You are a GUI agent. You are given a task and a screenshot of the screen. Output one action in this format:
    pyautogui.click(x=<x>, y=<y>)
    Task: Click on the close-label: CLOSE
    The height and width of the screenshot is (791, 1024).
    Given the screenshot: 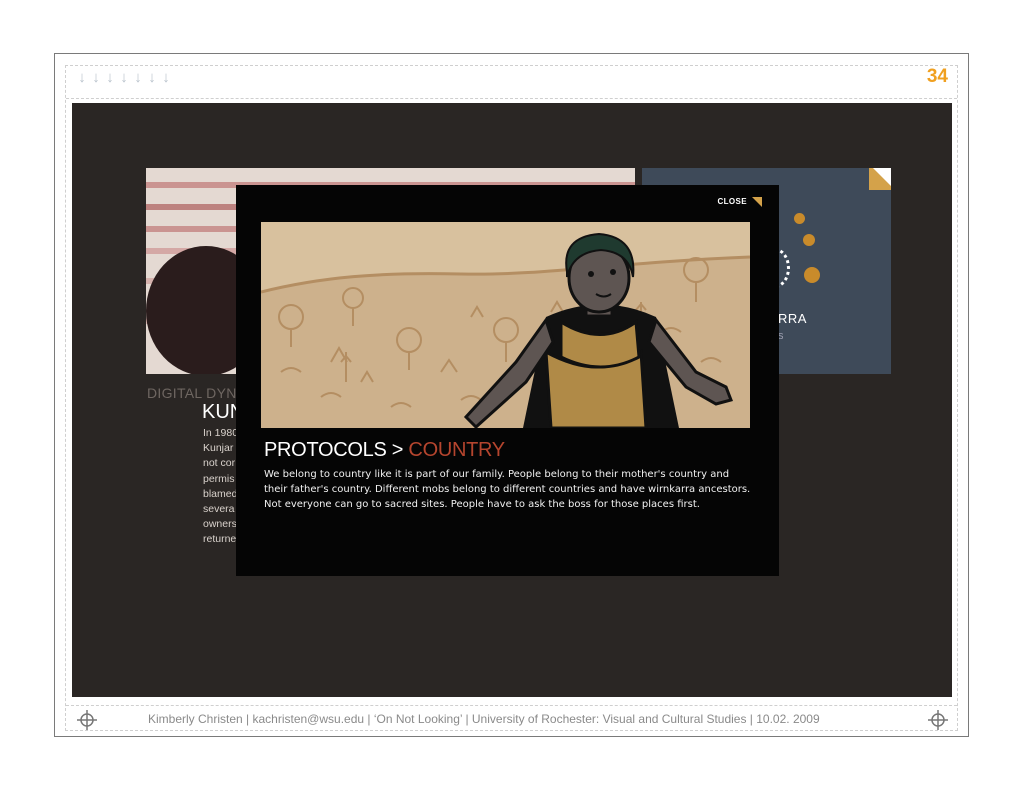 What is the action you would take?
    pyautogui.click(x=732, y=201)
    